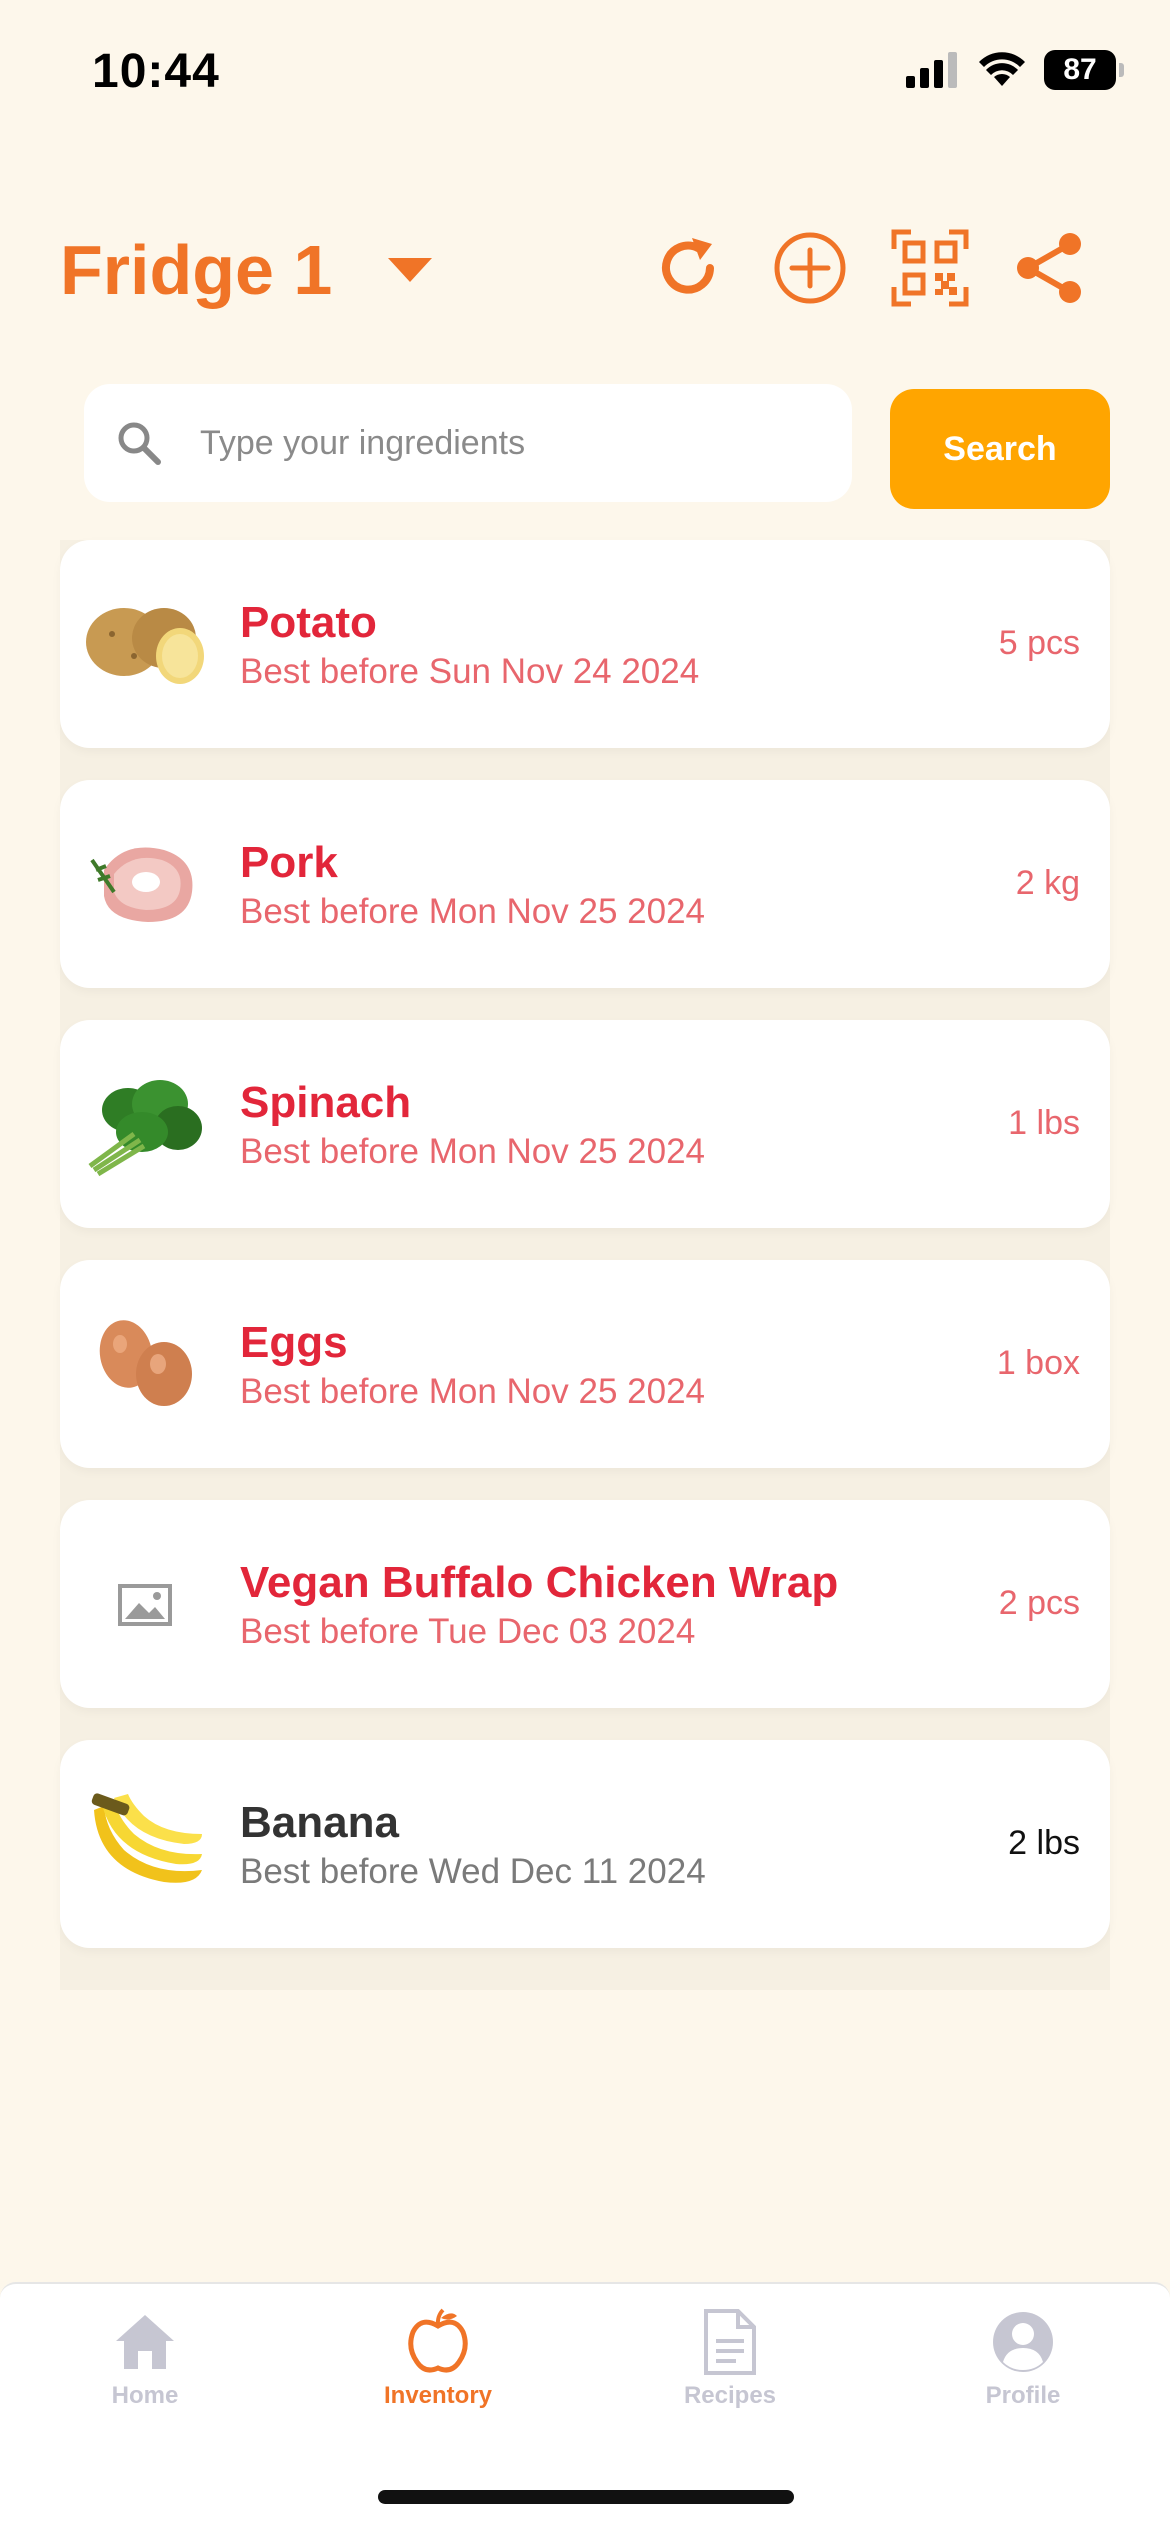 This screenshot has width=1170, height=2532. I want to click on tab-inventory: Inventory, so click(438, 2366).